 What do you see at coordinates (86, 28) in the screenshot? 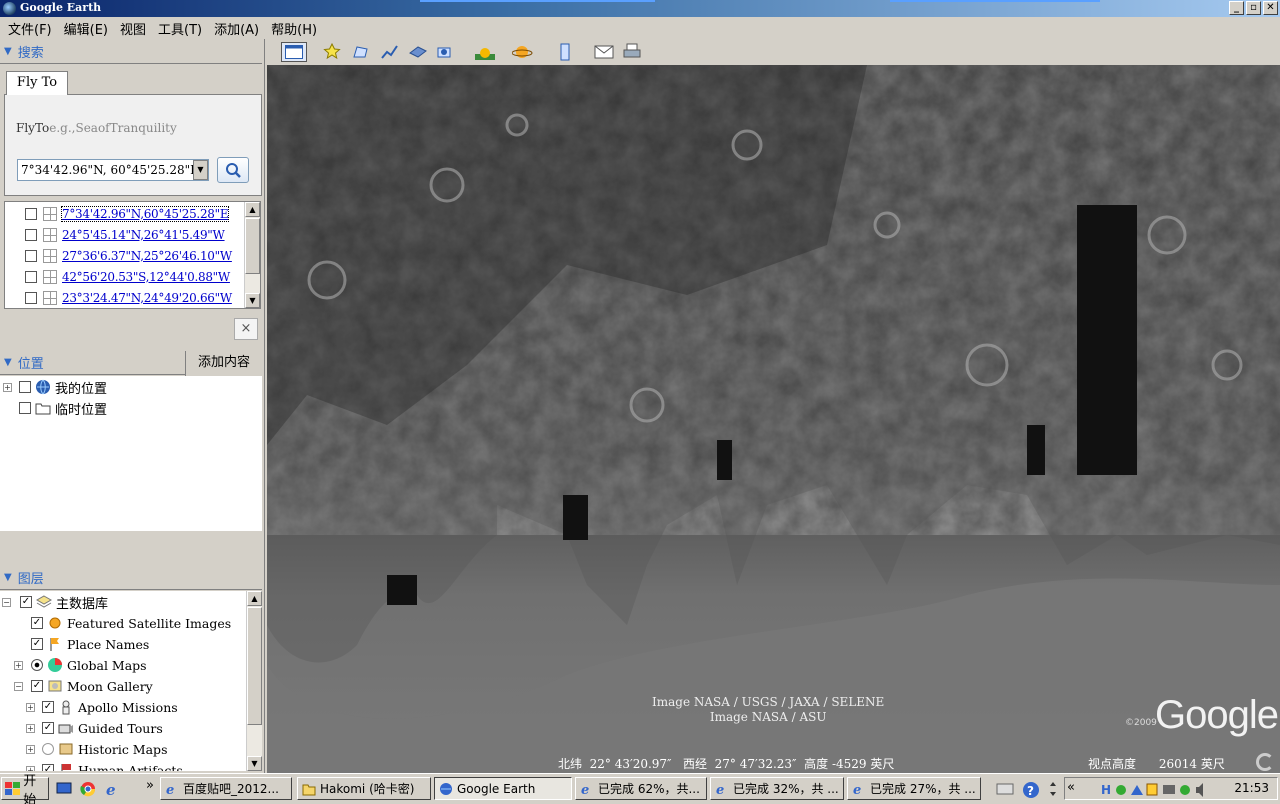
I see `menu-edit: 编辑(E)` at bounding box center [86, 28].